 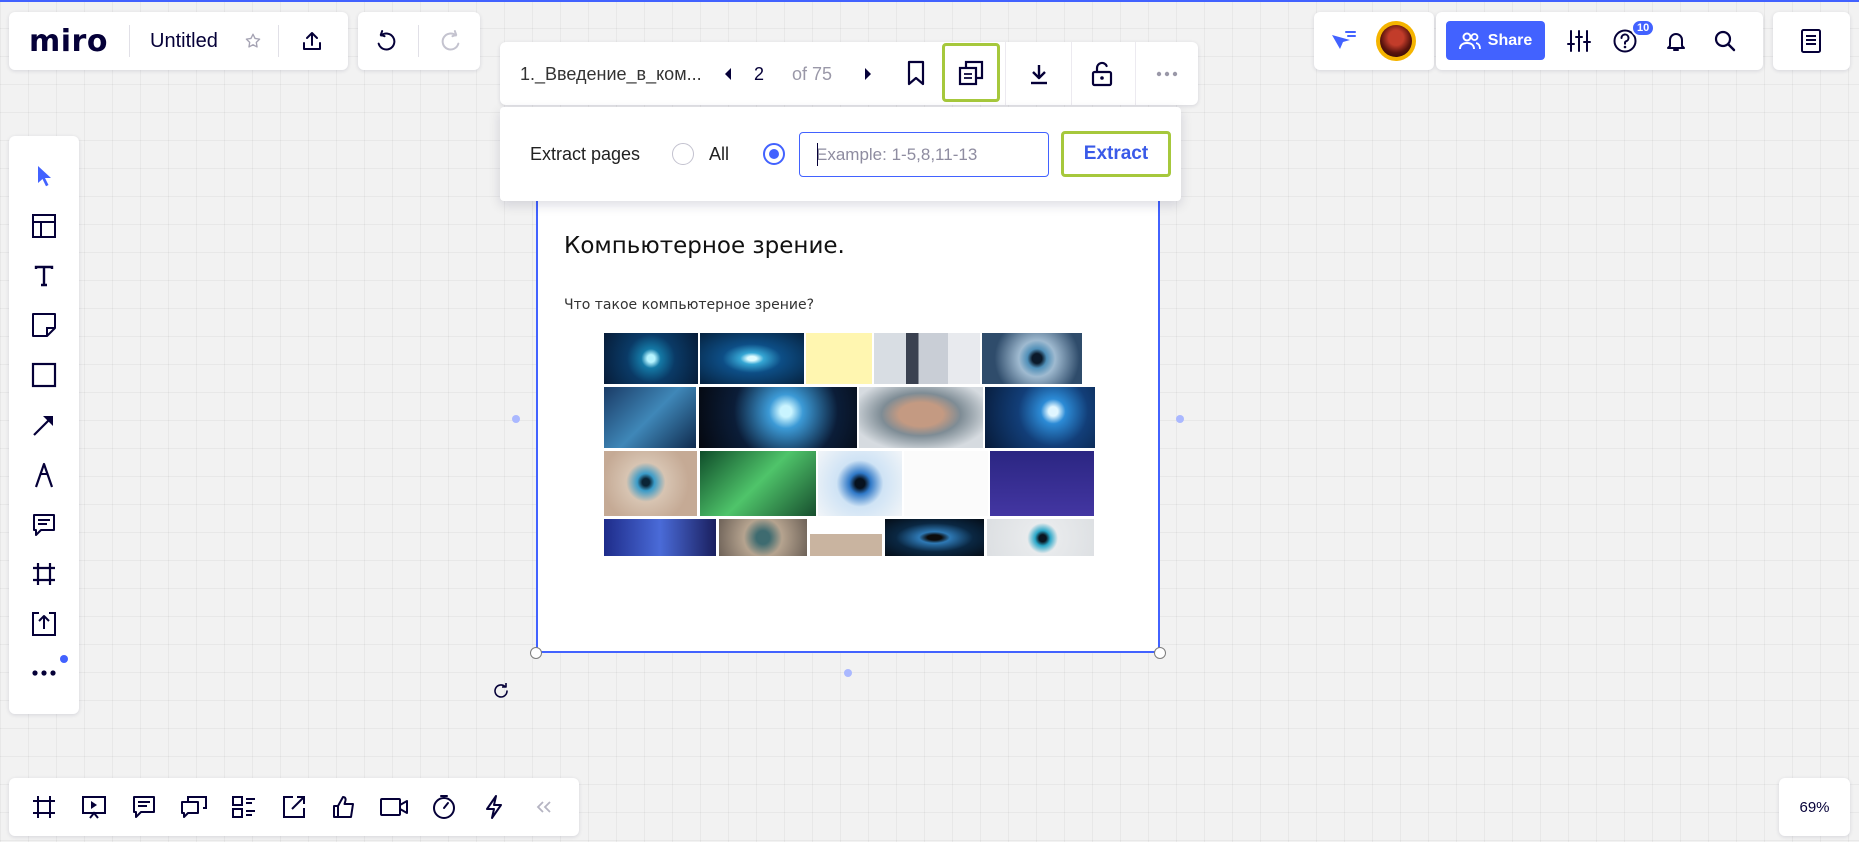 What do you see at coordinates (683, 154) in the screenshot?
I see `radio-all` at bounding box center [683, 154].